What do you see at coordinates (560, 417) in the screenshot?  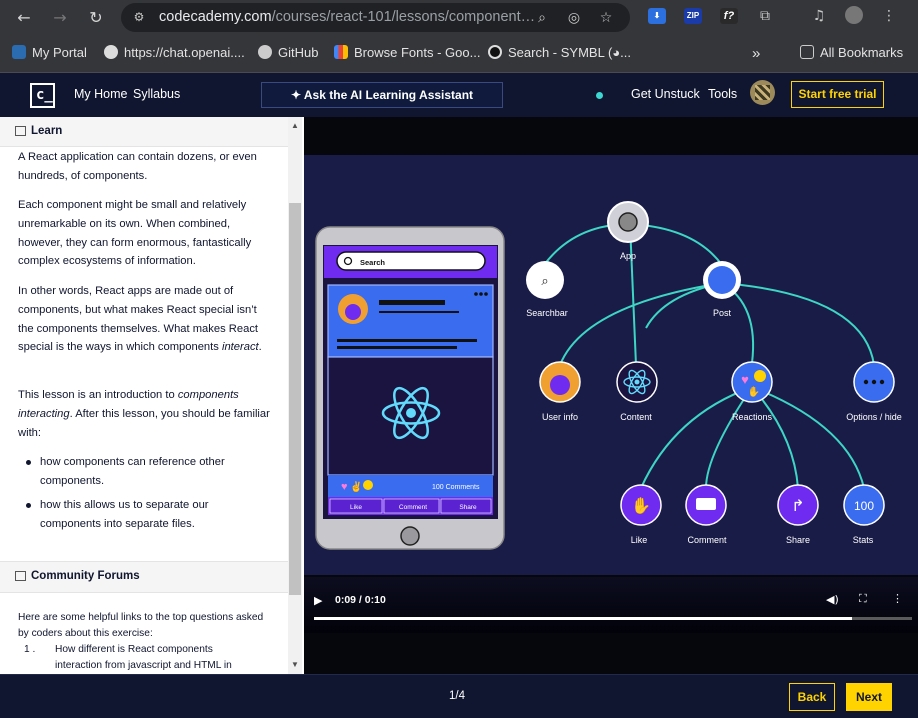 I see `node-label-user-info: User info` at bounding box center [560, 417].